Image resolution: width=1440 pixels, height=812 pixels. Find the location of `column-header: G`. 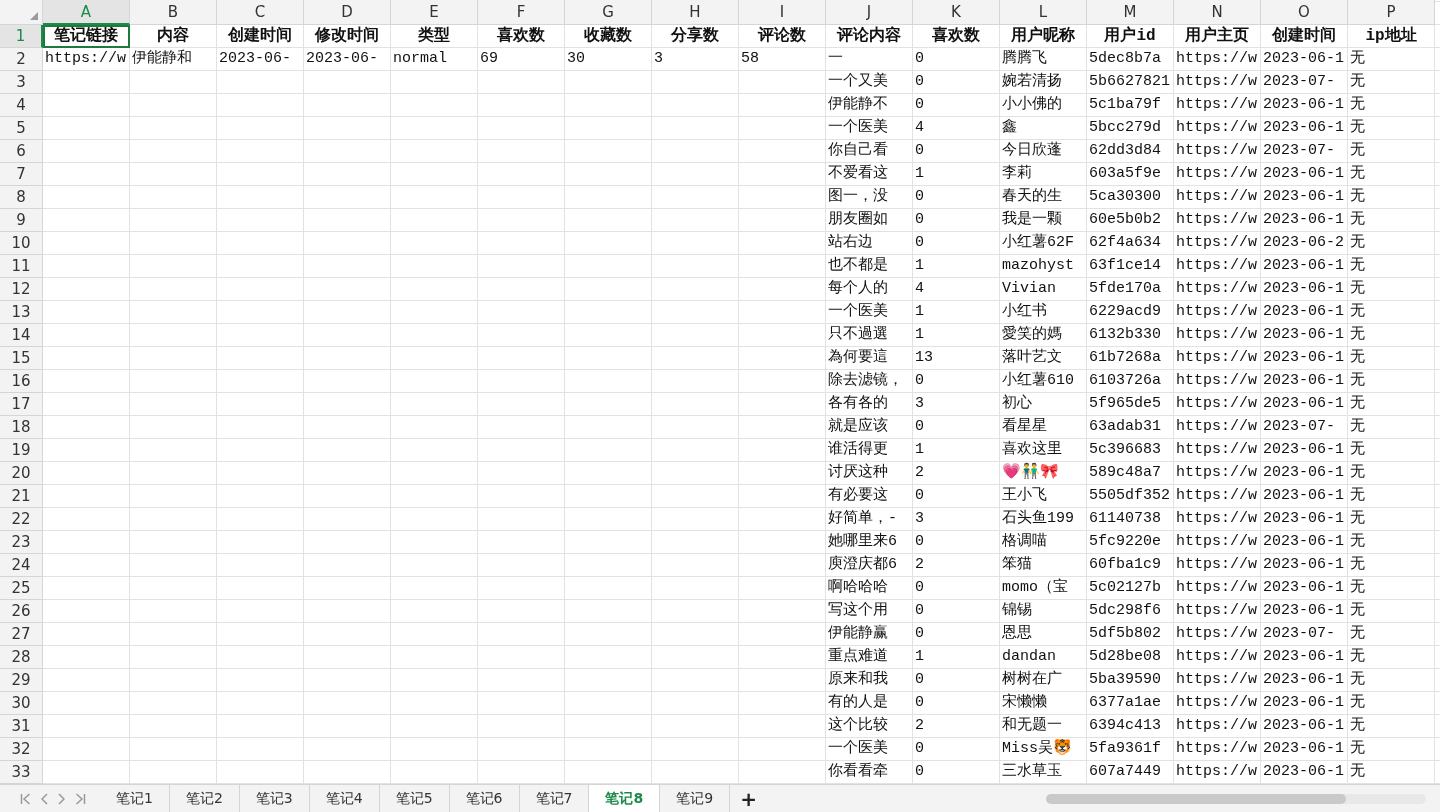

column-header: G is located at coordinates (608, 12).